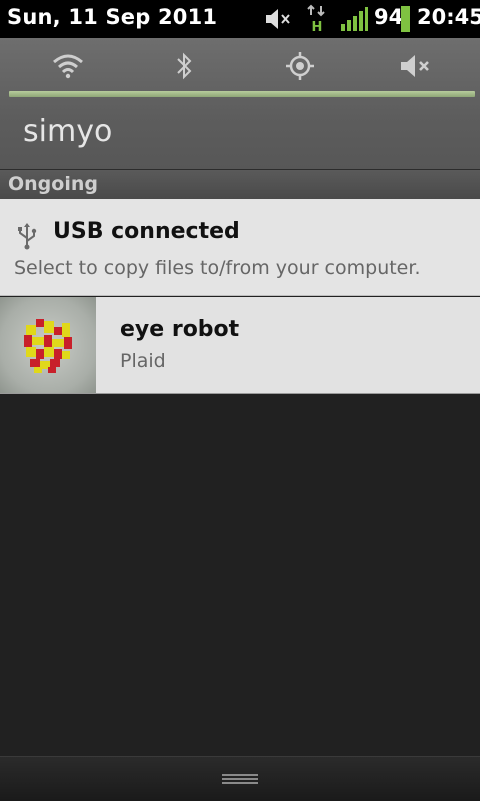  What do you see at coordinates (48, 345) in the screenshot?
I see `album-art` at bounding box center [48, 345].